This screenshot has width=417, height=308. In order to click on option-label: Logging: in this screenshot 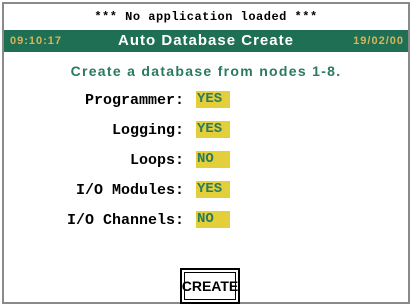, I will do `click(147, 130)`.